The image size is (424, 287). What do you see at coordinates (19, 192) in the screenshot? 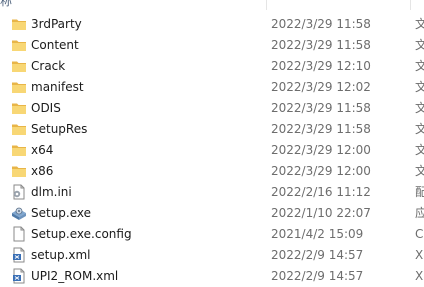
I see `ini-settings-icon` at bounding box center [19, 192].